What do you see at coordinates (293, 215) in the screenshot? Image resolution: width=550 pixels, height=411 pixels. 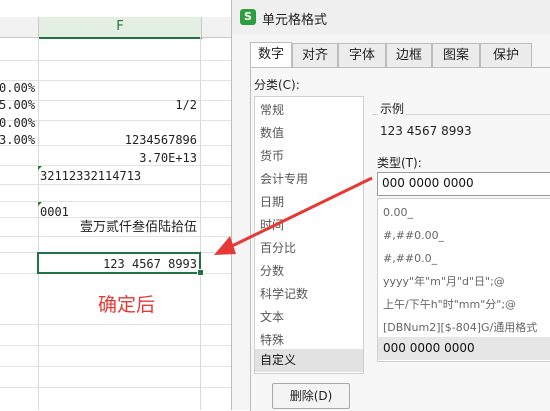 I see `annotation-arrow-icon` at bounding box center [293, 215].